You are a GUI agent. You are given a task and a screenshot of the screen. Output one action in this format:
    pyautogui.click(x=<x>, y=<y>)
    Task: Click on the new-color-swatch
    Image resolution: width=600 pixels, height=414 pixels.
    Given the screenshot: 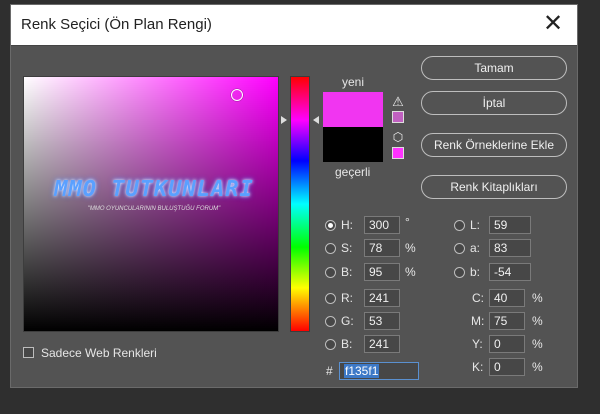 What is the action you would take?
    pyautogui.click(x=353, y=109)
    